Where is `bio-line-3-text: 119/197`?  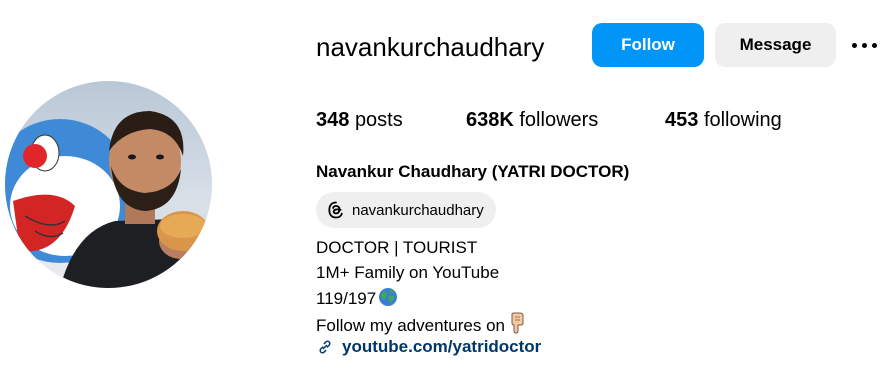 bio-line-3-text: 119/197 is located at coordinates (346, 298).